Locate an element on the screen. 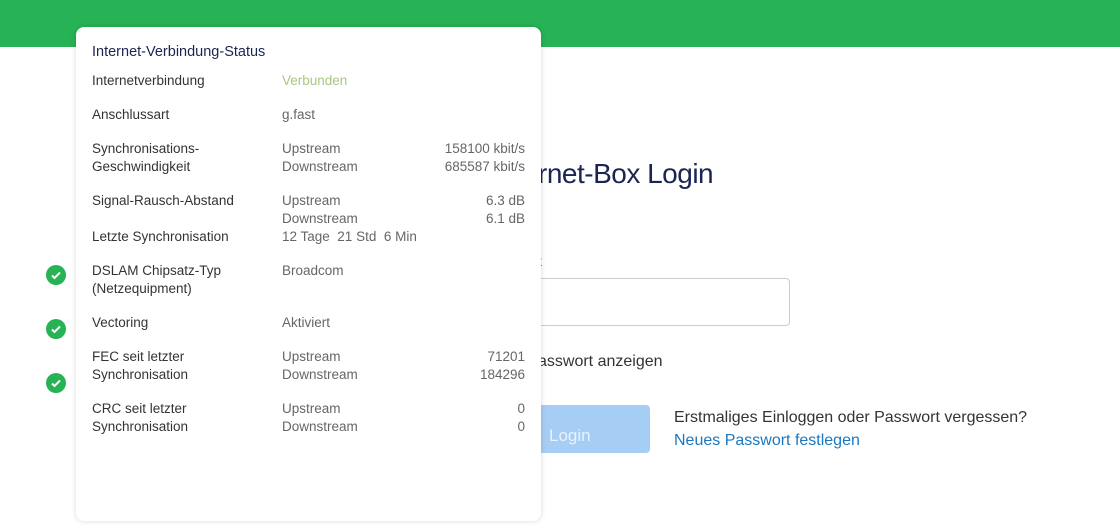 The image size is (1120, 529). row-type: Anschlussart g.fast is located at coordinates (204, 114).